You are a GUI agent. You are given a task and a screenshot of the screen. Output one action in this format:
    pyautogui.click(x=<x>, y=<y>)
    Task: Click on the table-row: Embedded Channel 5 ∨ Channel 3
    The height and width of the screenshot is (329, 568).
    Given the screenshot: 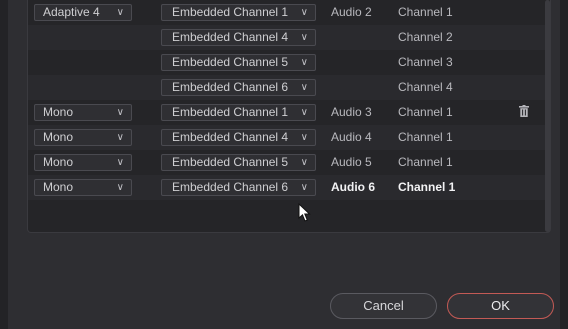 What is the action you would take?
    pyautogui.click(x=289, y=62)
    